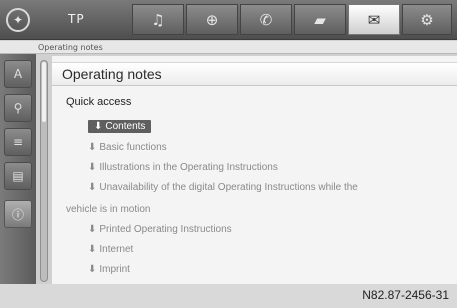  What do you see at coordinates (254, 74) in the screenshot?
I see `title-bar: Operating notes` at bounding box center [254, 74].